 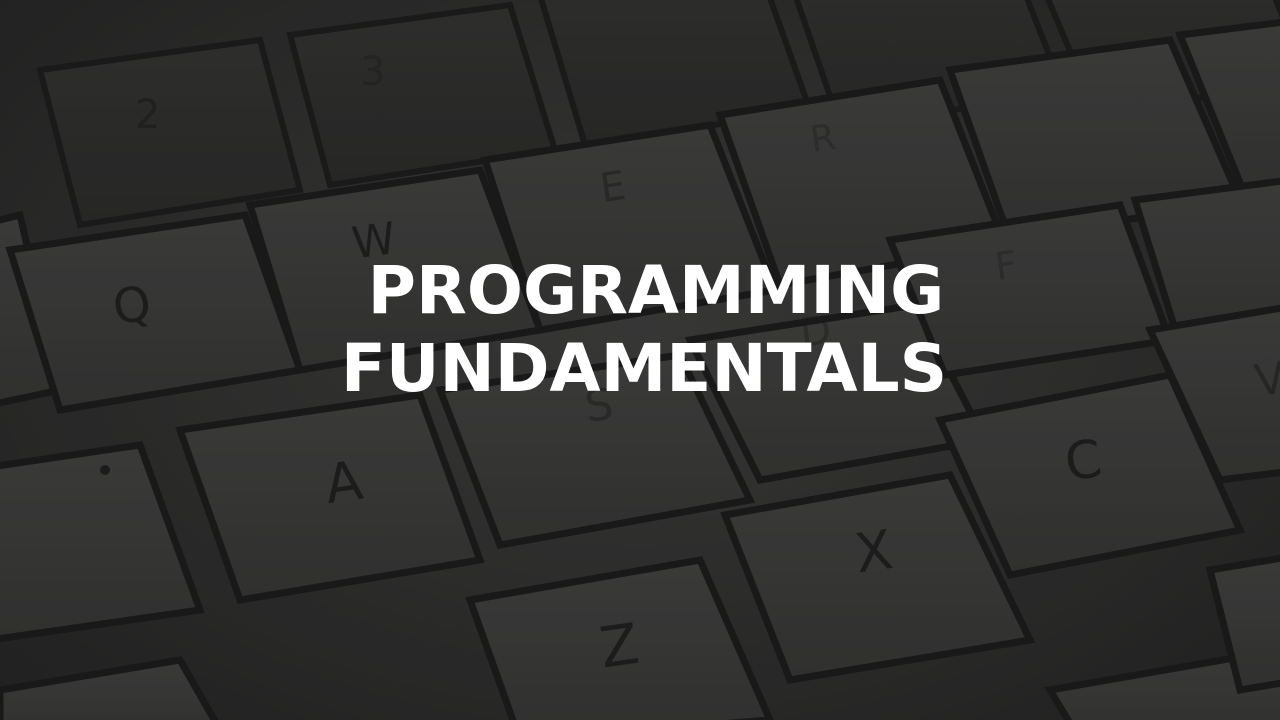 I want to click on title-line-2: FUNDAMENTALS, so click(x=644, y=368).